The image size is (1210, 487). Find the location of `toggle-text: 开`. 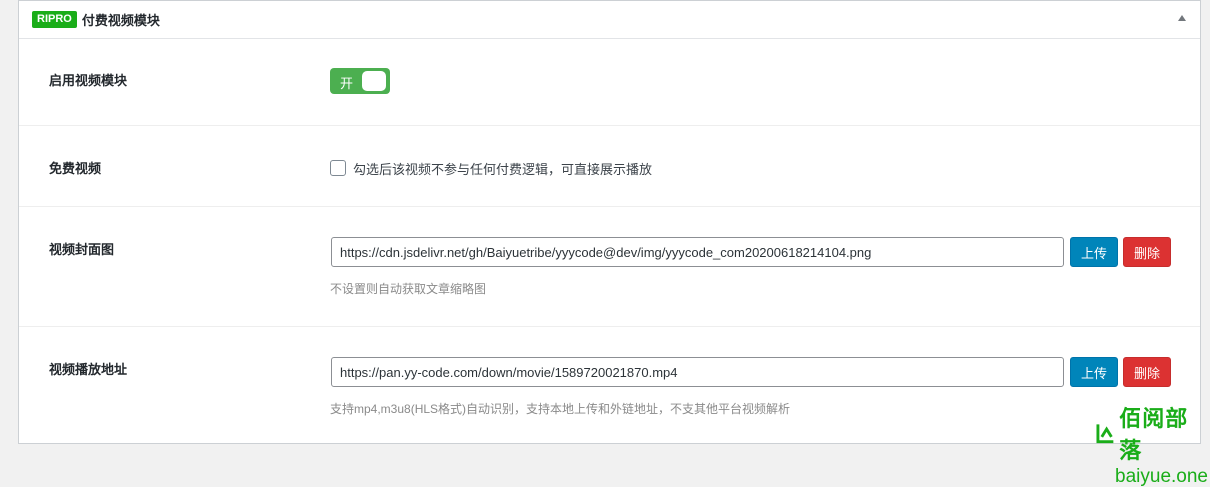

toggle-text: 开 is located at coordinates (347, 83).